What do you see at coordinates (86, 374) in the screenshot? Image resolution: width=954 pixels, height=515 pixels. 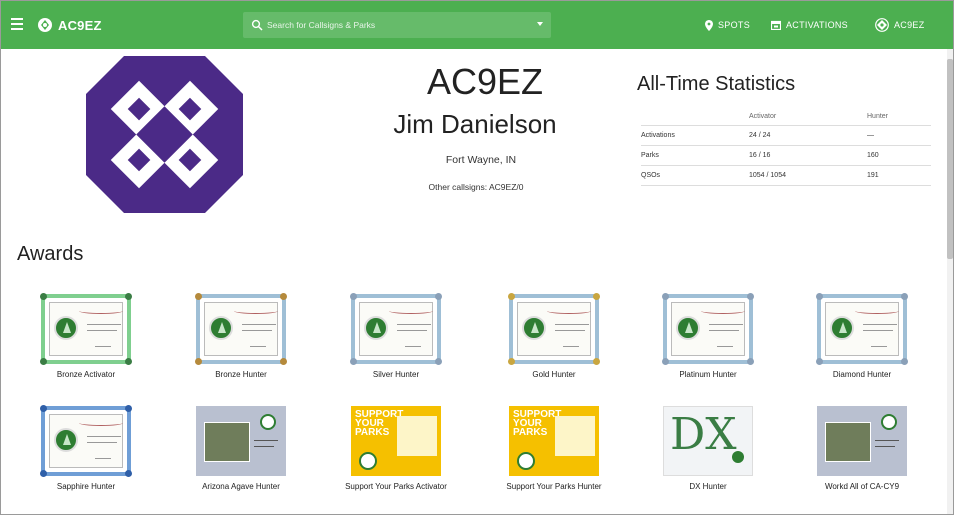 I see `award-label: Bronze Activator` at bounding box center [86, 374].